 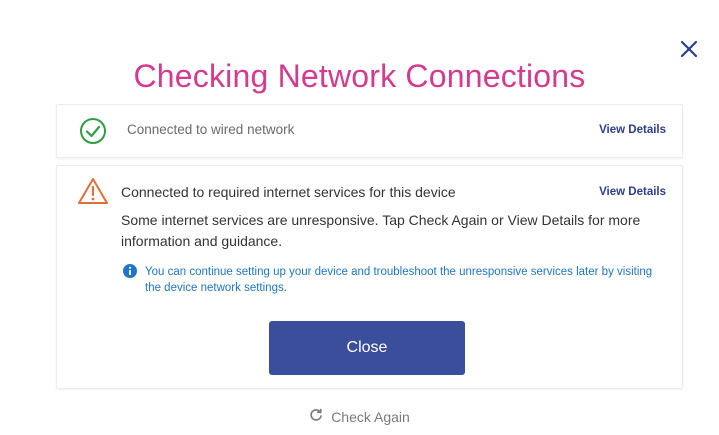 What do you see at coordinates (359, 76) in the screenshot?
I see `dialog-title: Checking Network Connections` at bounding box center [359, 76].